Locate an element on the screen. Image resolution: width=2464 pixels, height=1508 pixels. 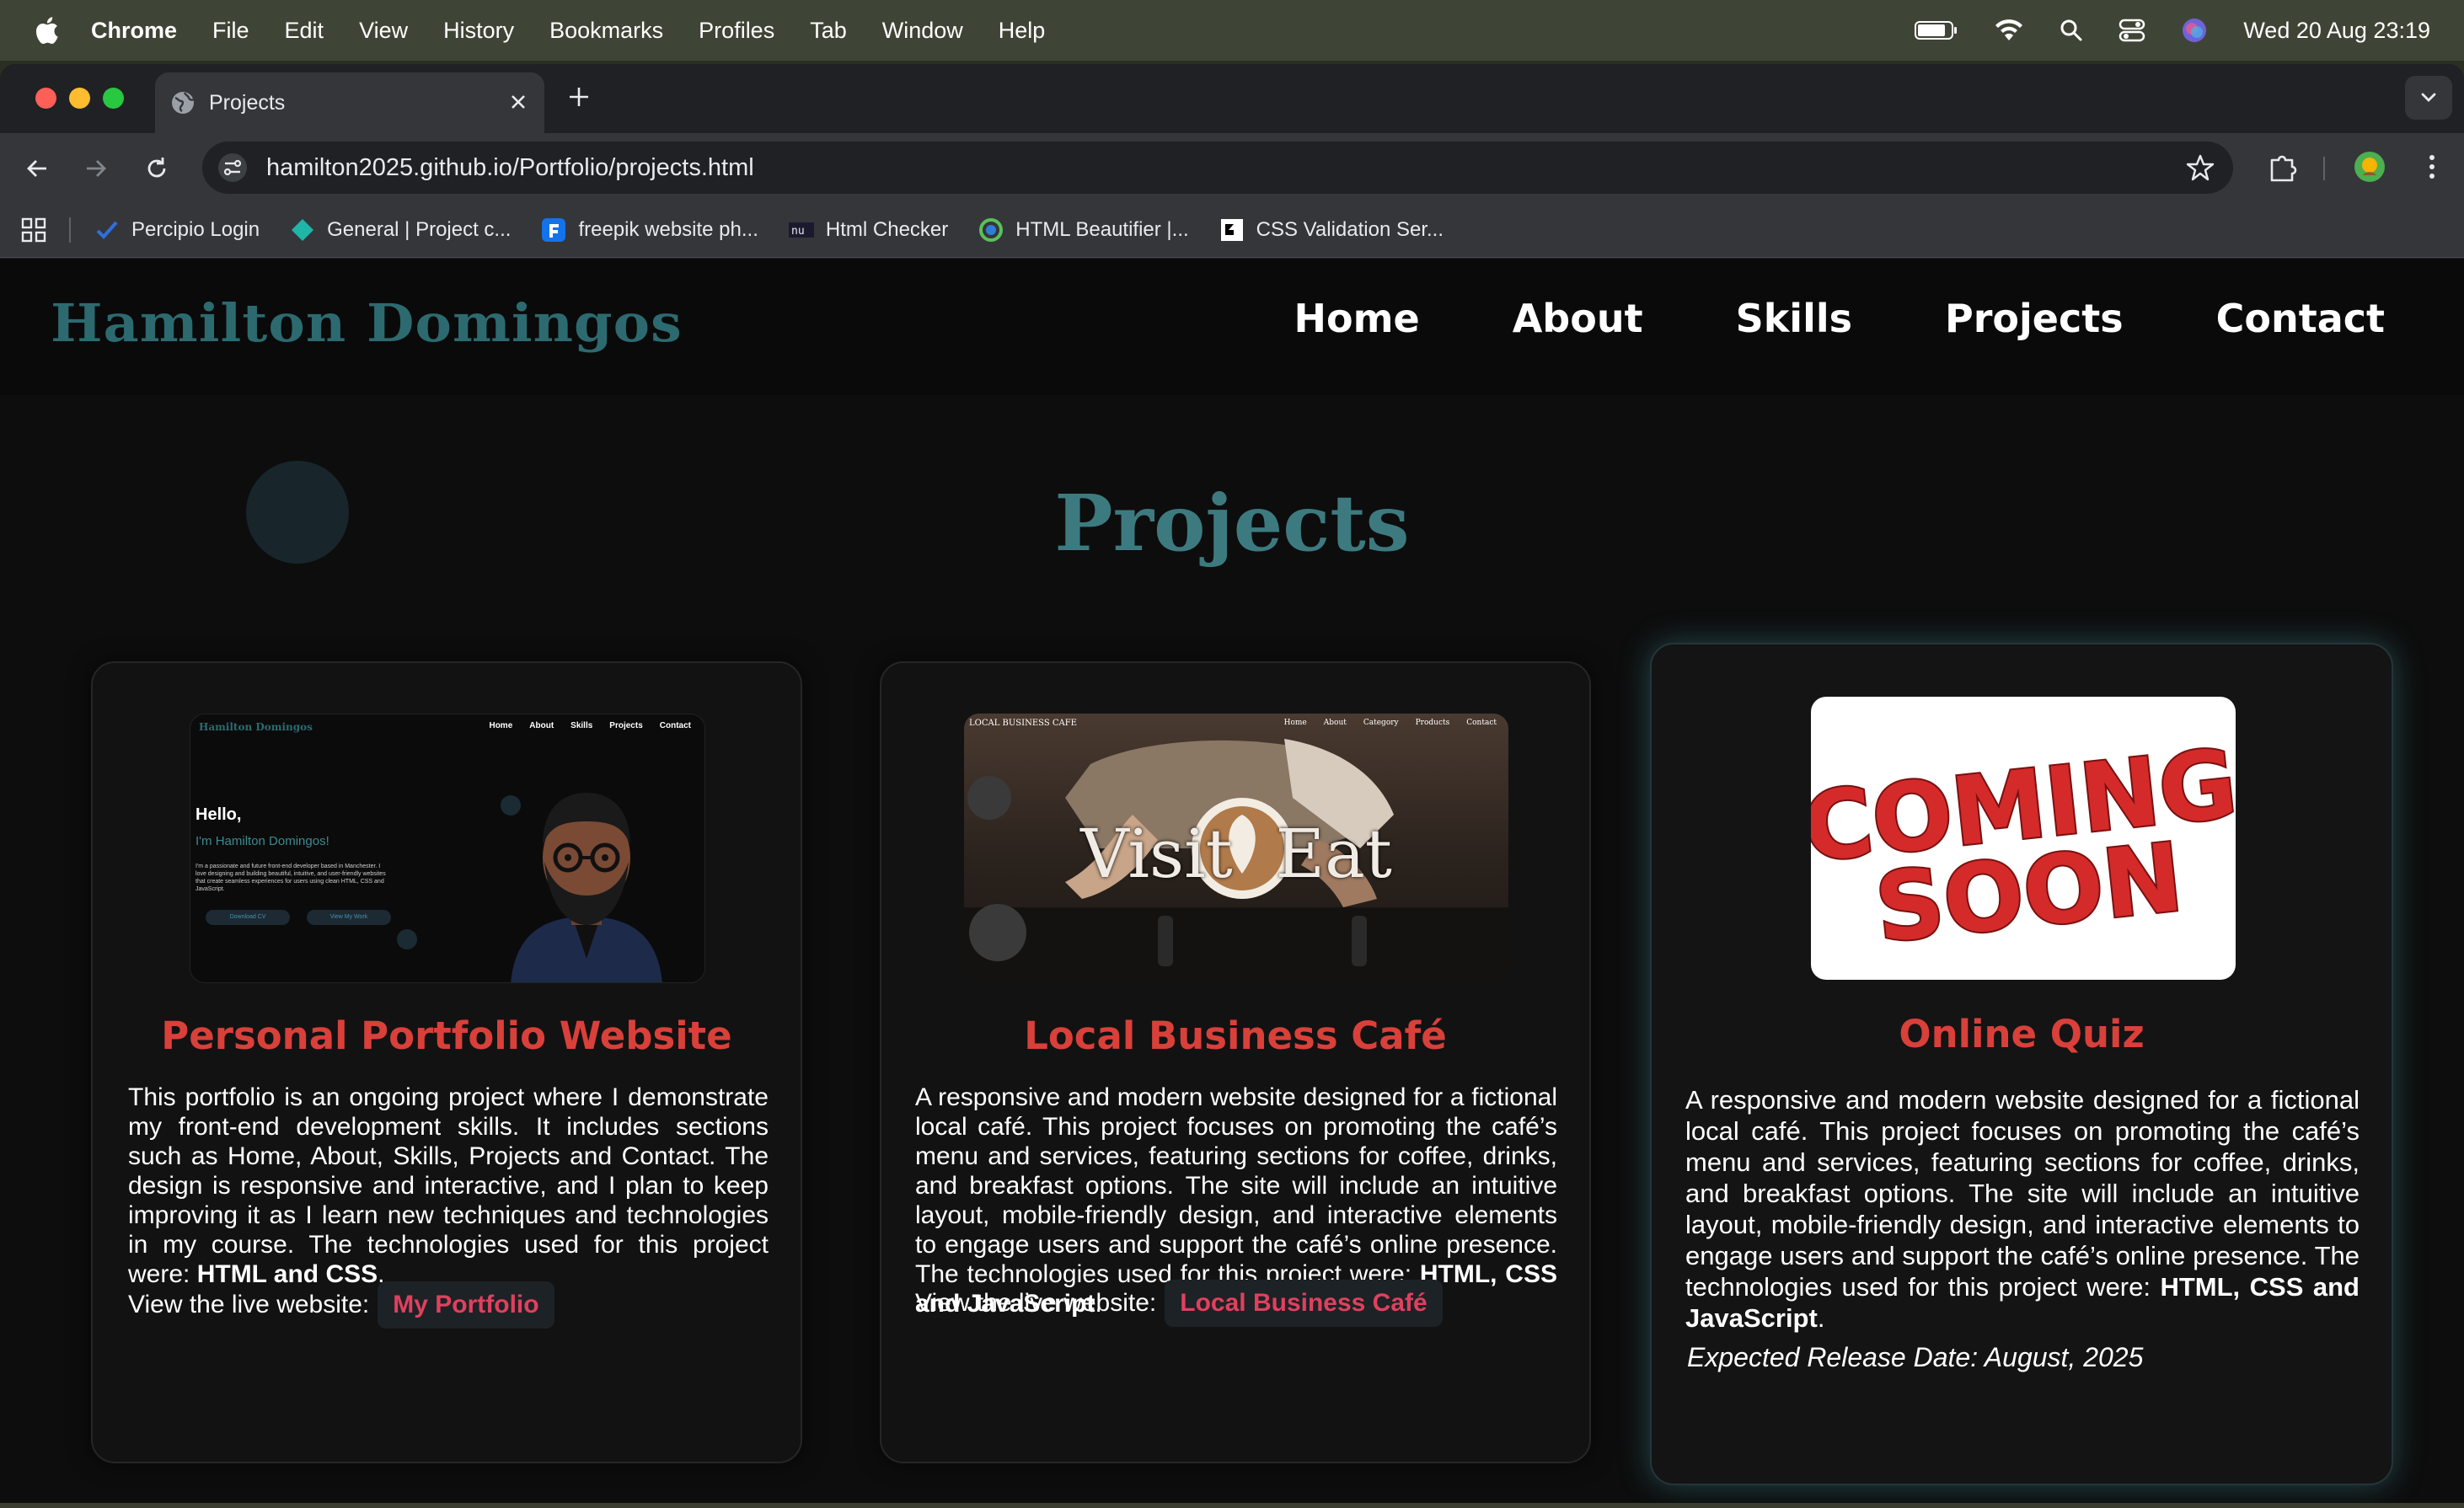
tab-projects: Projects is located at coordinates (350, 103).